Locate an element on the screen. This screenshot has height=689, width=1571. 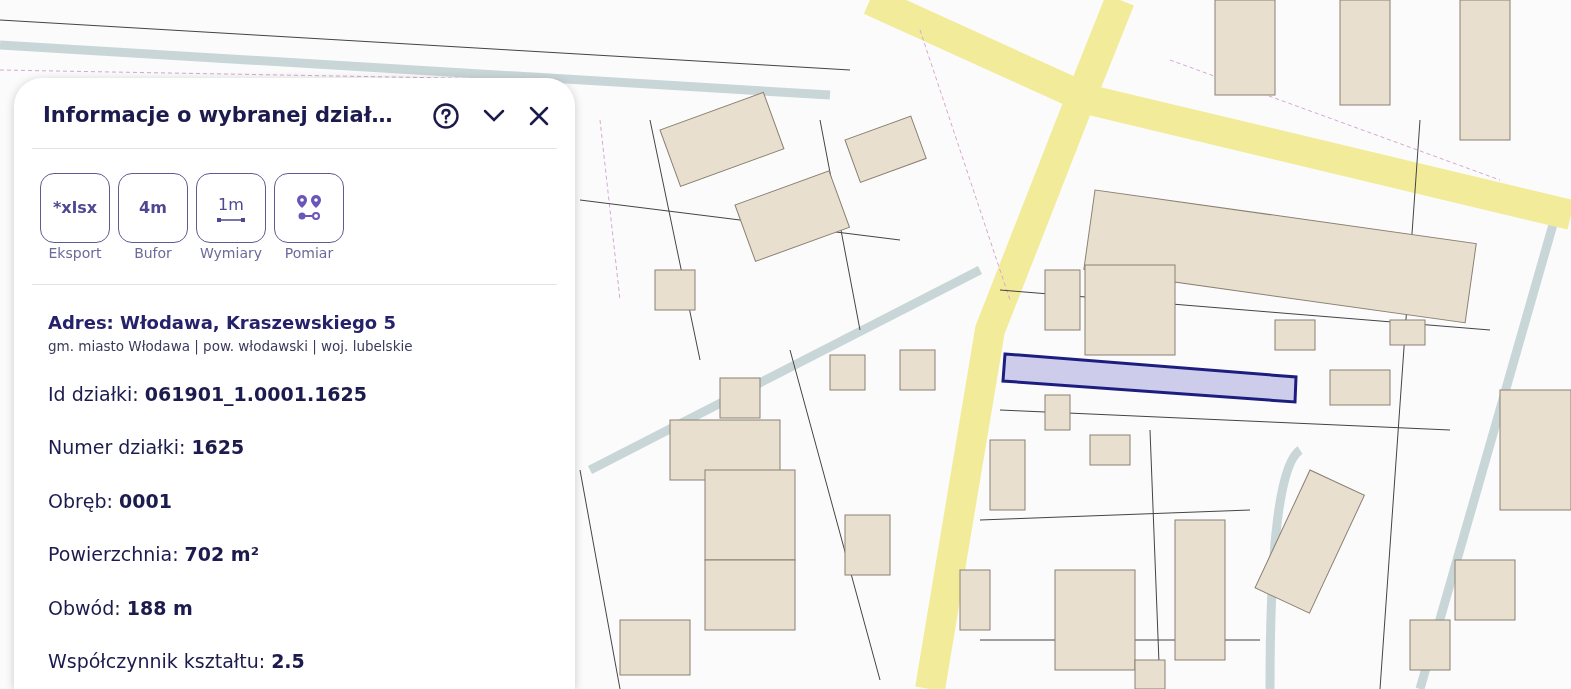
parcel-detail: Współczynnik kształtu: 2.5 is located at coordinates (177, 662).